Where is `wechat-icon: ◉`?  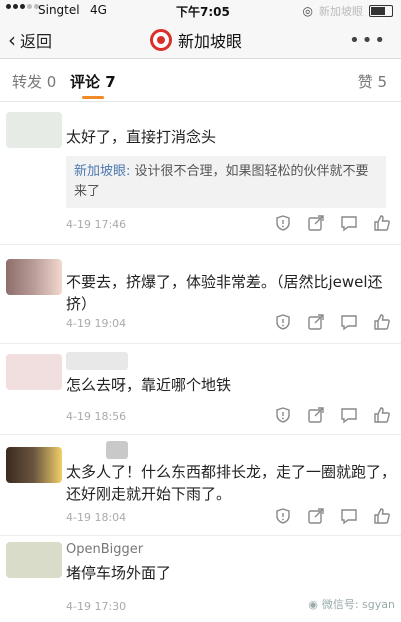 wechat-icon: ◉ is located at coordinates (313, 604).